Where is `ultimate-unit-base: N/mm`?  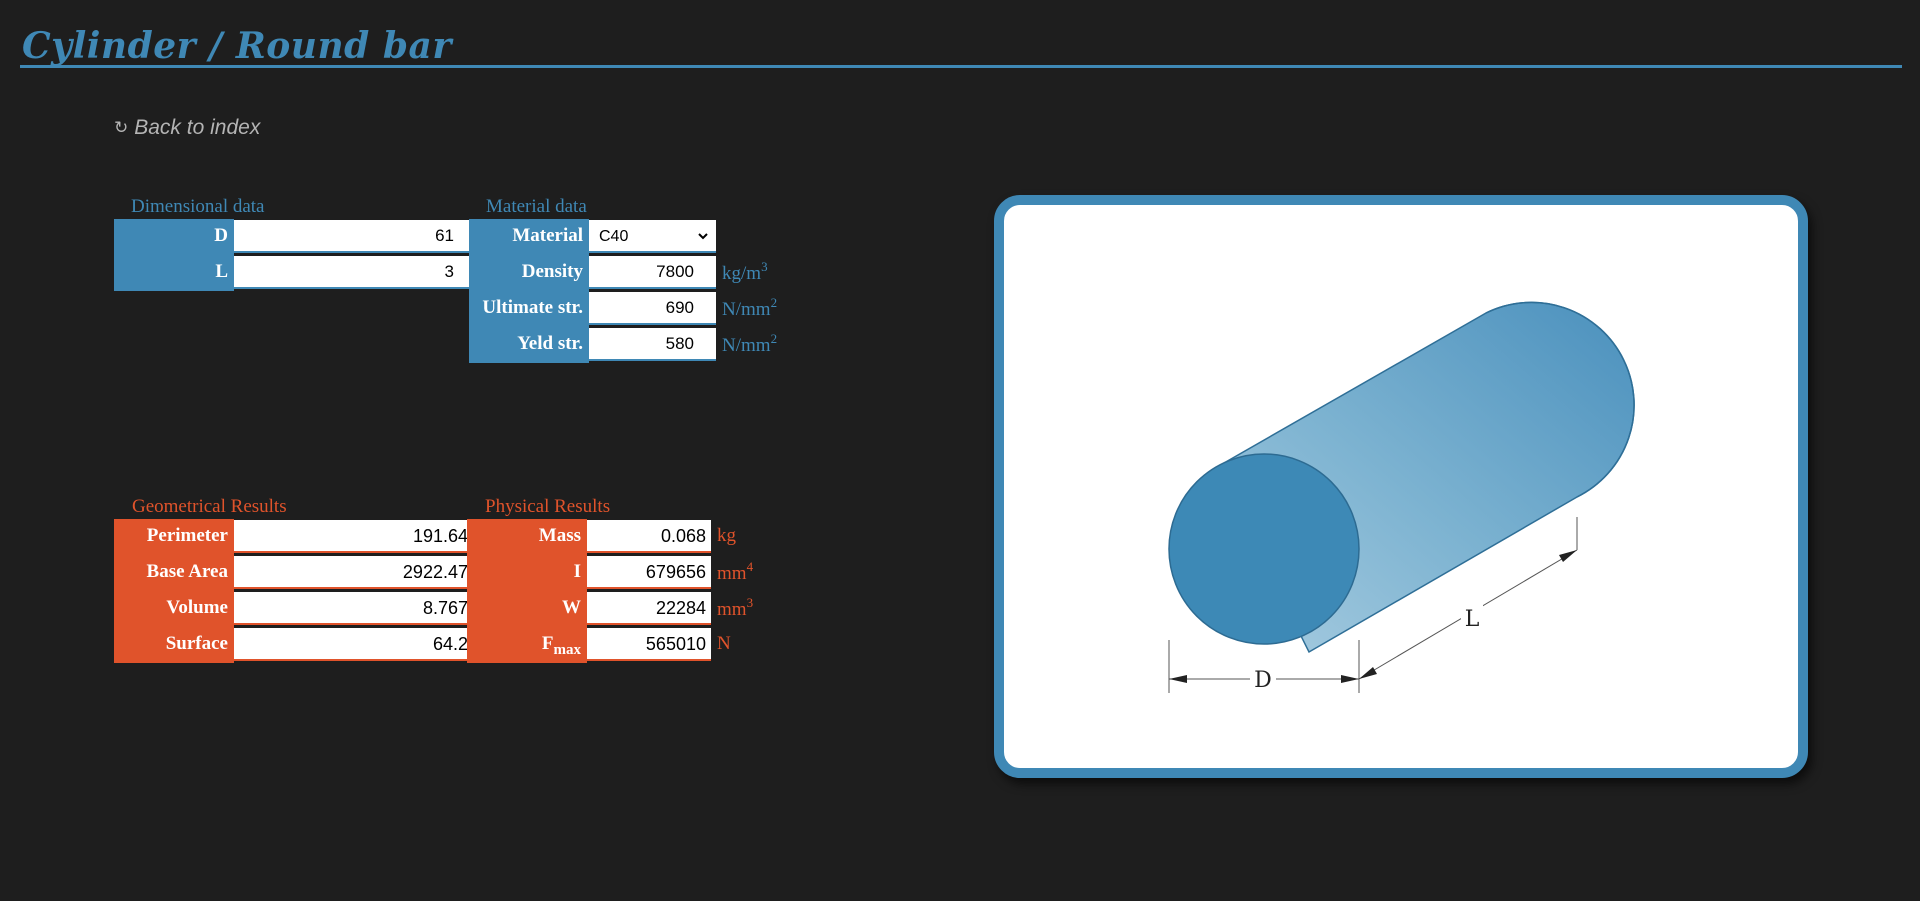 ultimate-unit-base: N/mm is located at coordinates (746, 309).